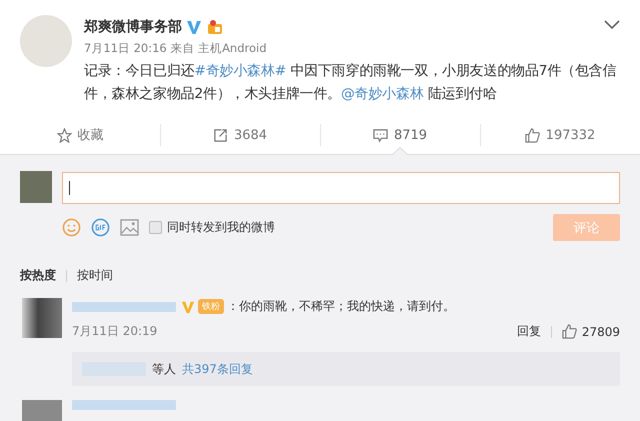 The height and width of the screenshot is (421, 640). I want to click on sort-tab: 按热度, so click(38, 275).